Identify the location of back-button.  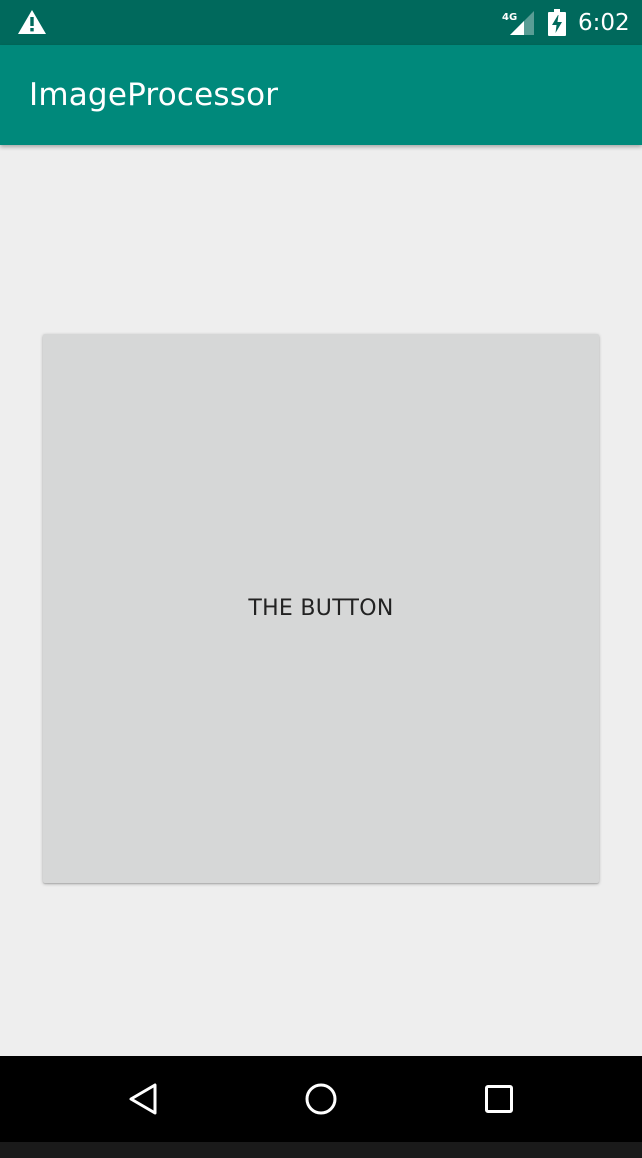
(143, 1099).